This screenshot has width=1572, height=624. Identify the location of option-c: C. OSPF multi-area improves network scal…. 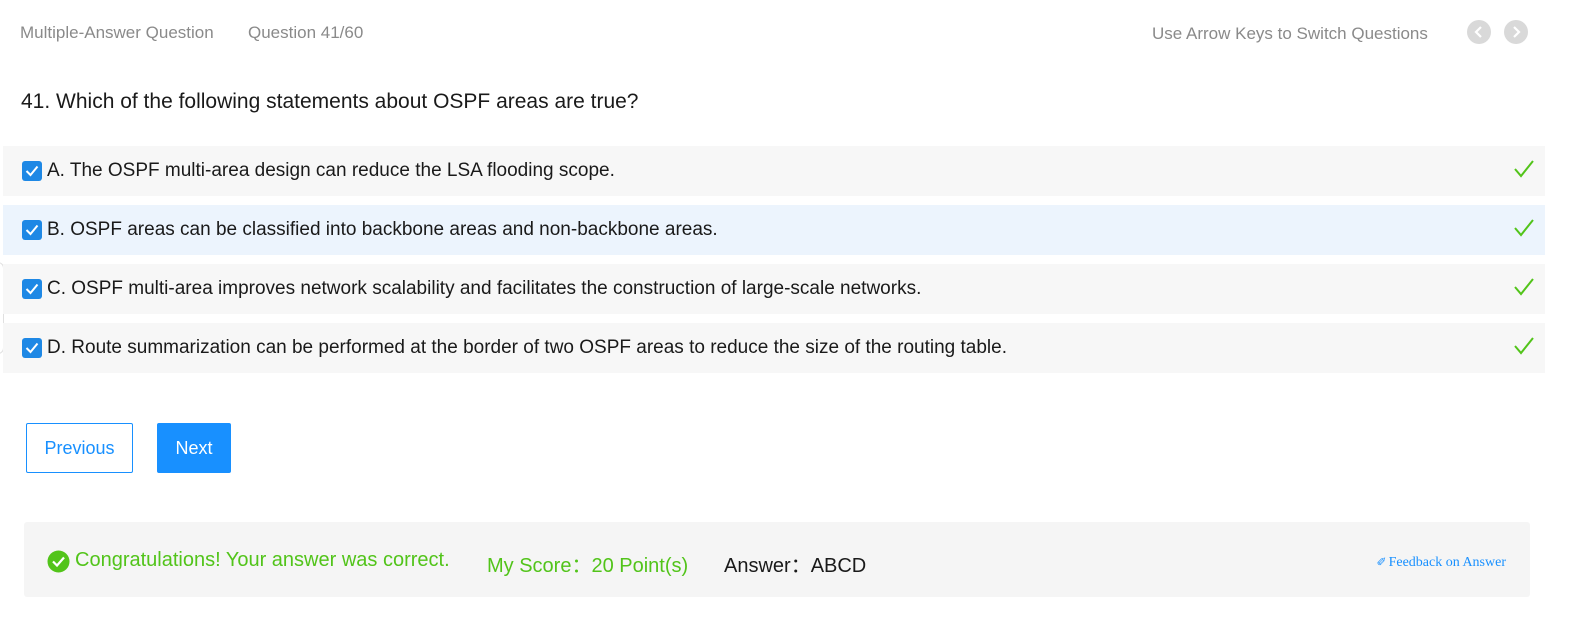
(774, 289).